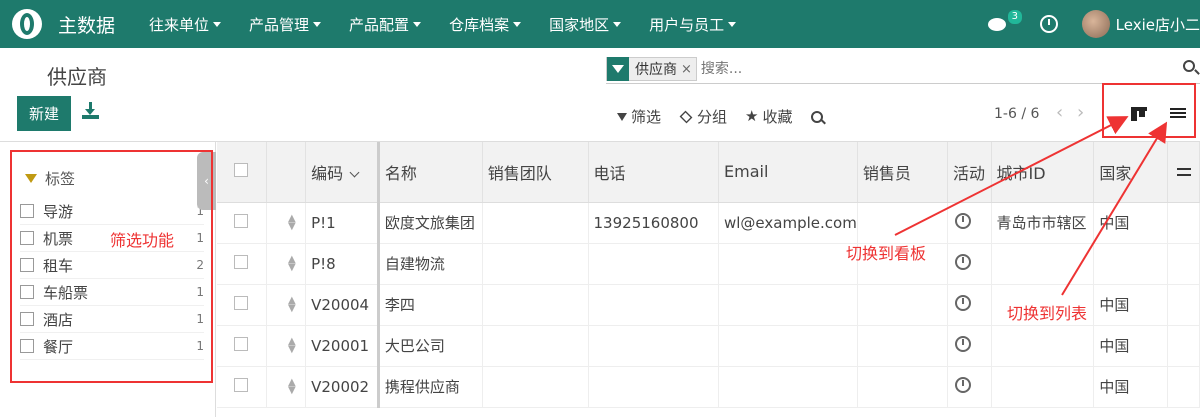 The height and width of the screenshot is (417, 1200). Describe the element at coordinates (1080, 112) in the screenshot. I see `pager-next-icon: ›` at that location.